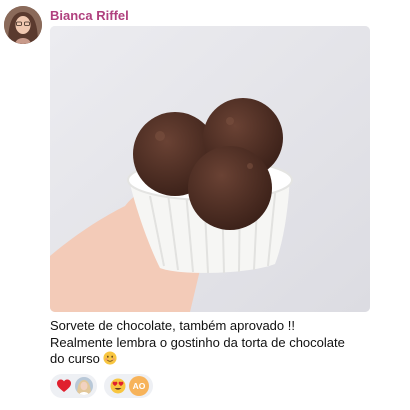  Describe the element at coordinates (64, 385) in the screenshot. I see `heart-icon` at that location.